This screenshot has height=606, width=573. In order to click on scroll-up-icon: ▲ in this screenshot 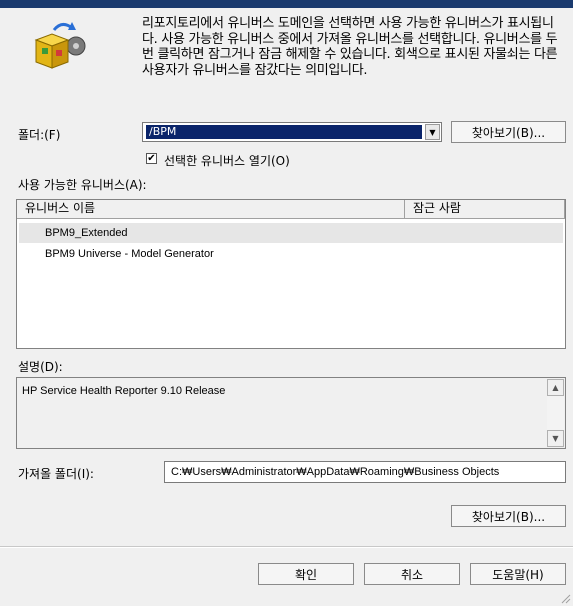, I will do `click(555, 387)`.